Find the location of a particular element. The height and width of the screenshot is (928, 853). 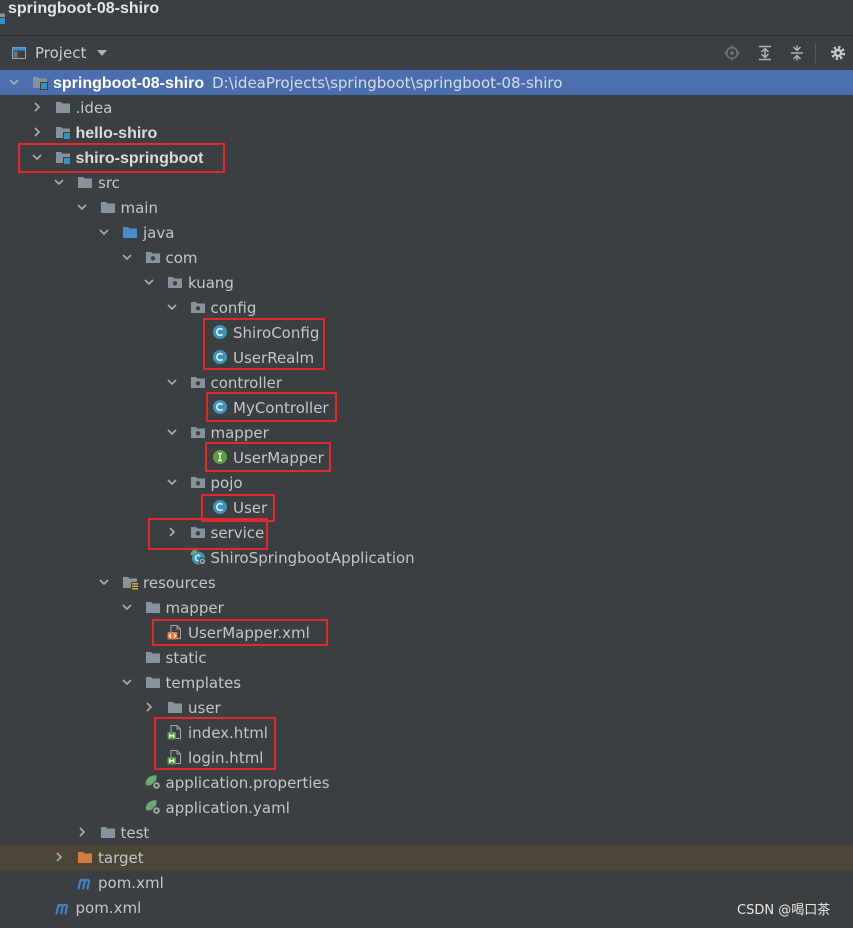

tree-row-label: target is located at coordinates (121, 858).